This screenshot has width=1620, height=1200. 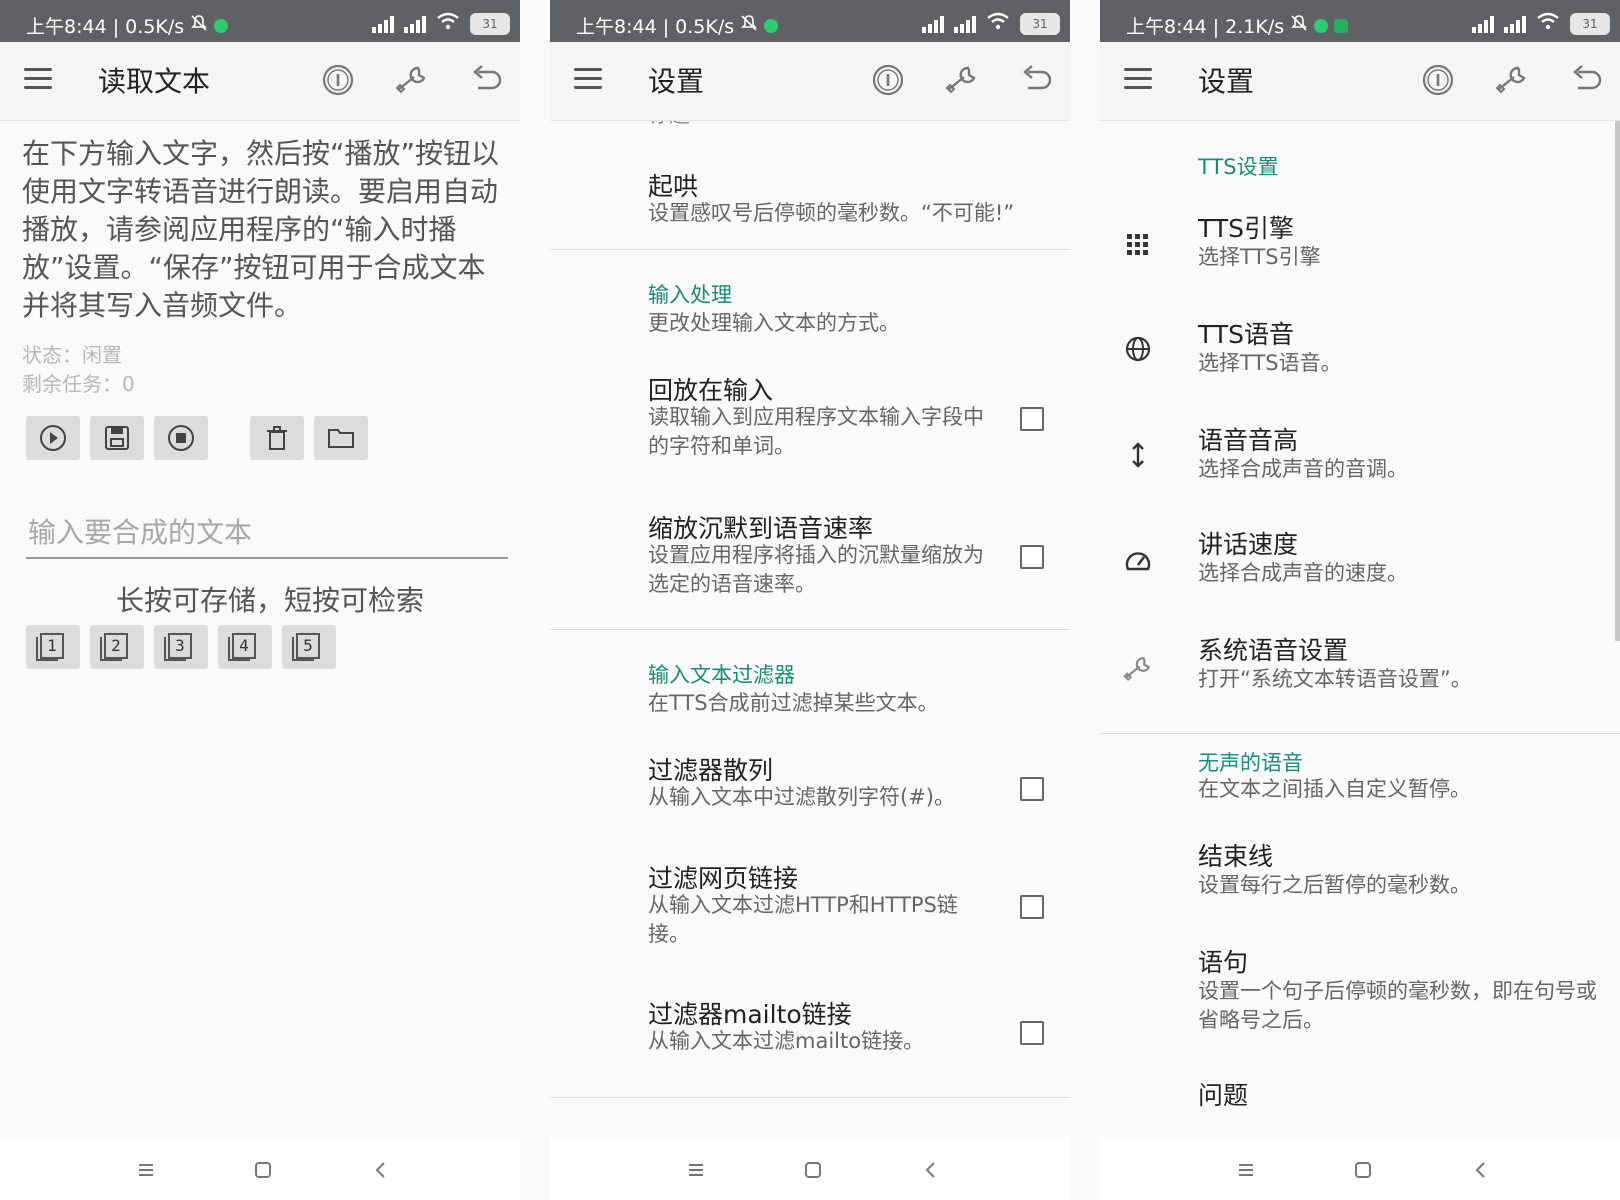 What do you see at coordinates (1085, 600) in the screenshot?
I see `panel-gap` at bounding box center [1085, 600].